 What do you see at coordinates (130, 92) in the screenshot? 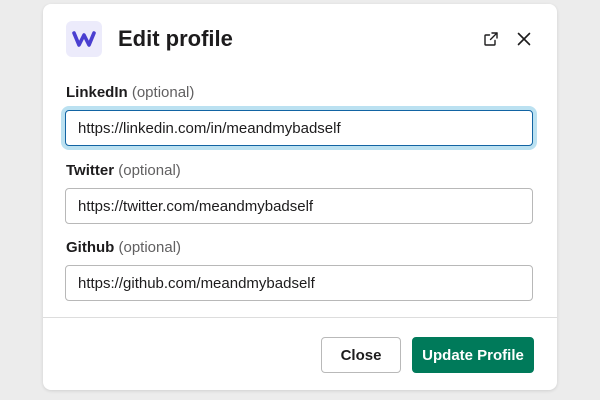
I see `linkedin-label: LinkedIn (optional)` at bounding box center [130, 92].